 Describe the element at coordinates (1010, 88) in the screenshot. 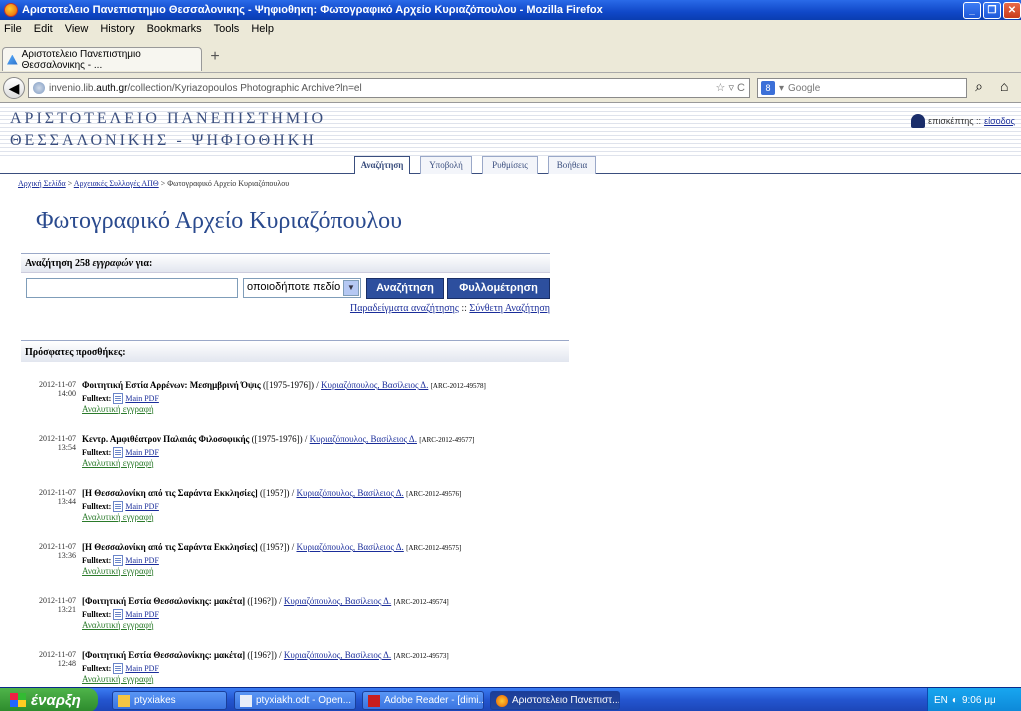

I see `home-icon: ⌂` at that location.